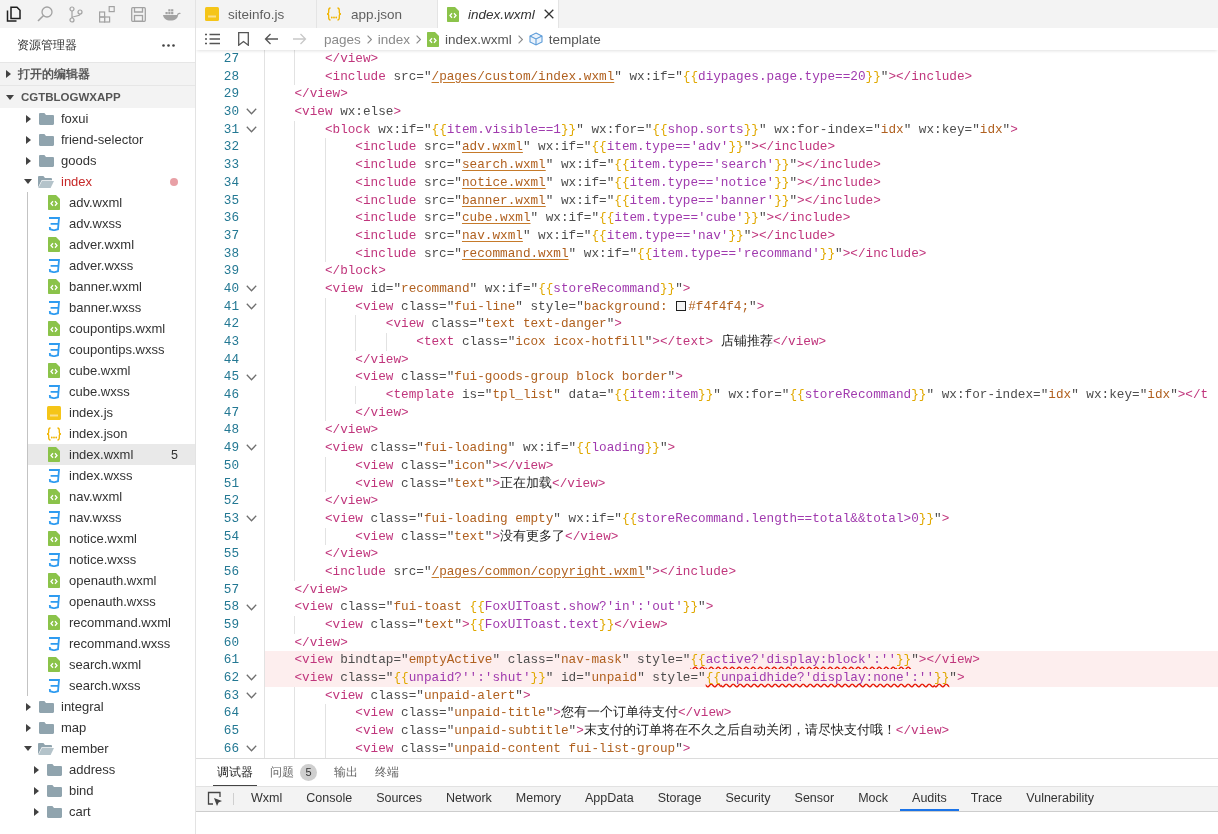 This screenshot has width=1218, height=834. What do you see at coordinates (231, 342) in the screenshot?
I see `line-number: 43` at bounding box center [231, 342].